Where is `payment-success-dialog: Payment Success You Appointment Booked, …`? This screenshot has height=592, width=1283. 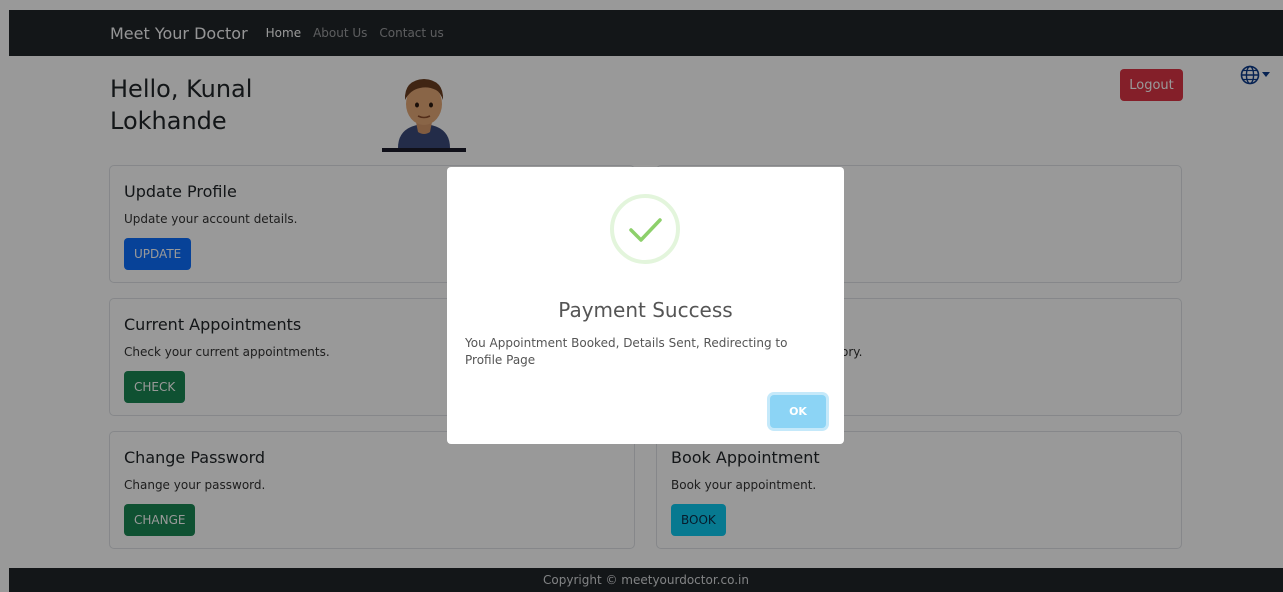 payment-success-dialog: Payment Success You Appointment Booked, … is located at coordinates (645, 305).